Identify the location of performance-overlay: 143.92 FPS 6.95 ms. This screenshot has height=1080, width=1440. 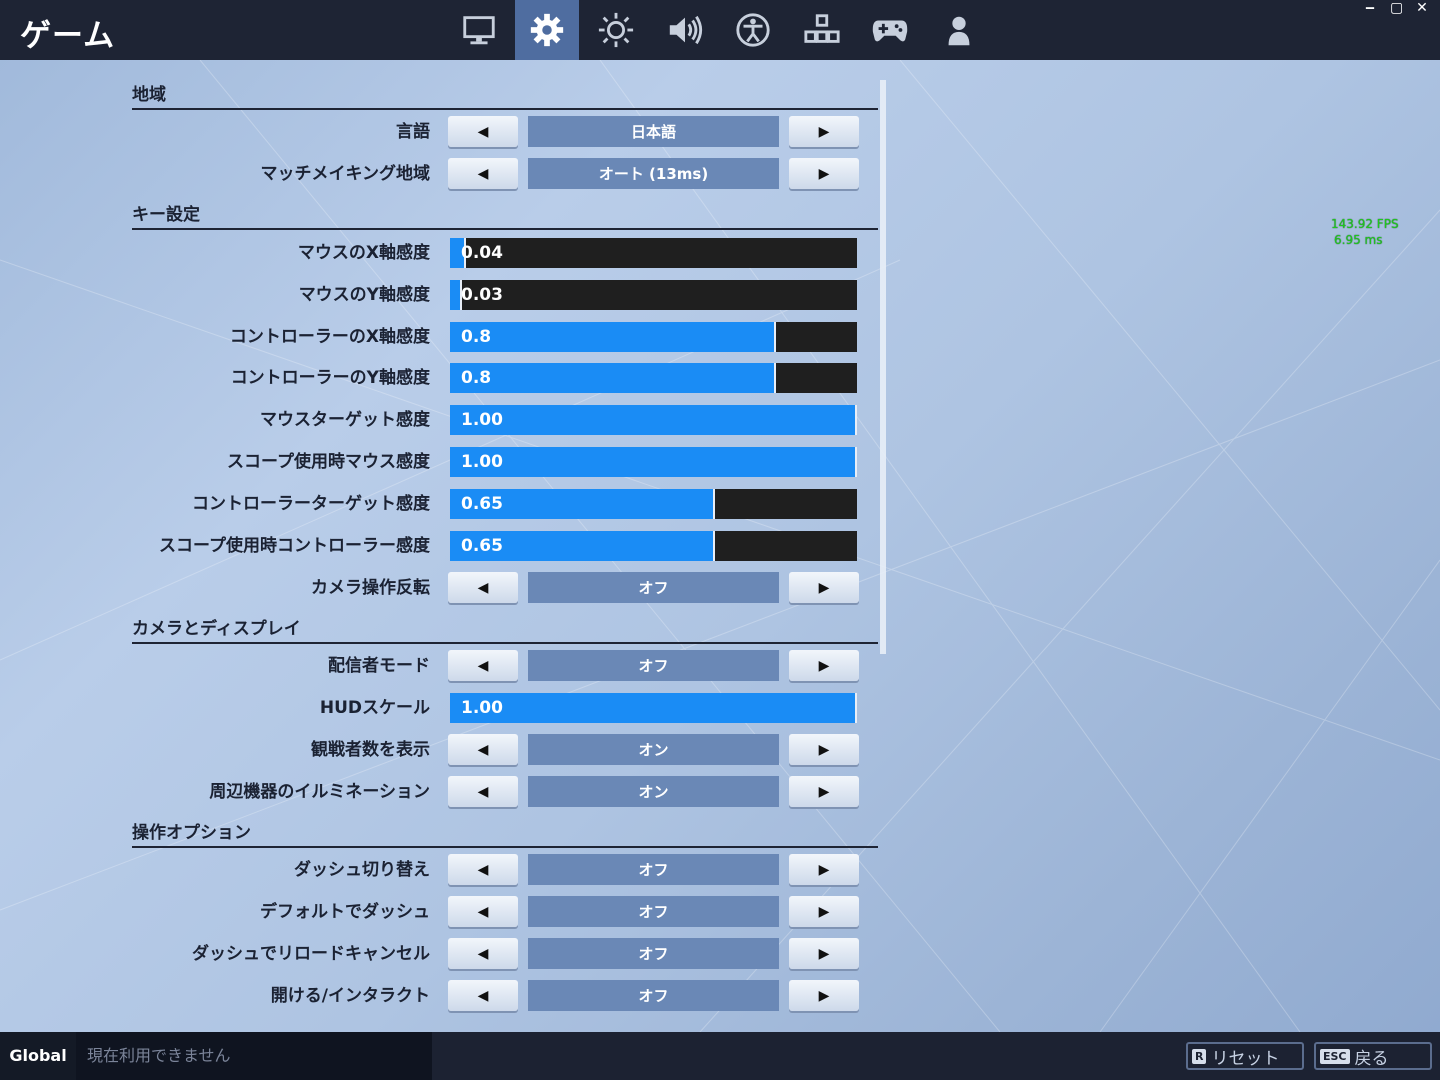
(1365, 232).